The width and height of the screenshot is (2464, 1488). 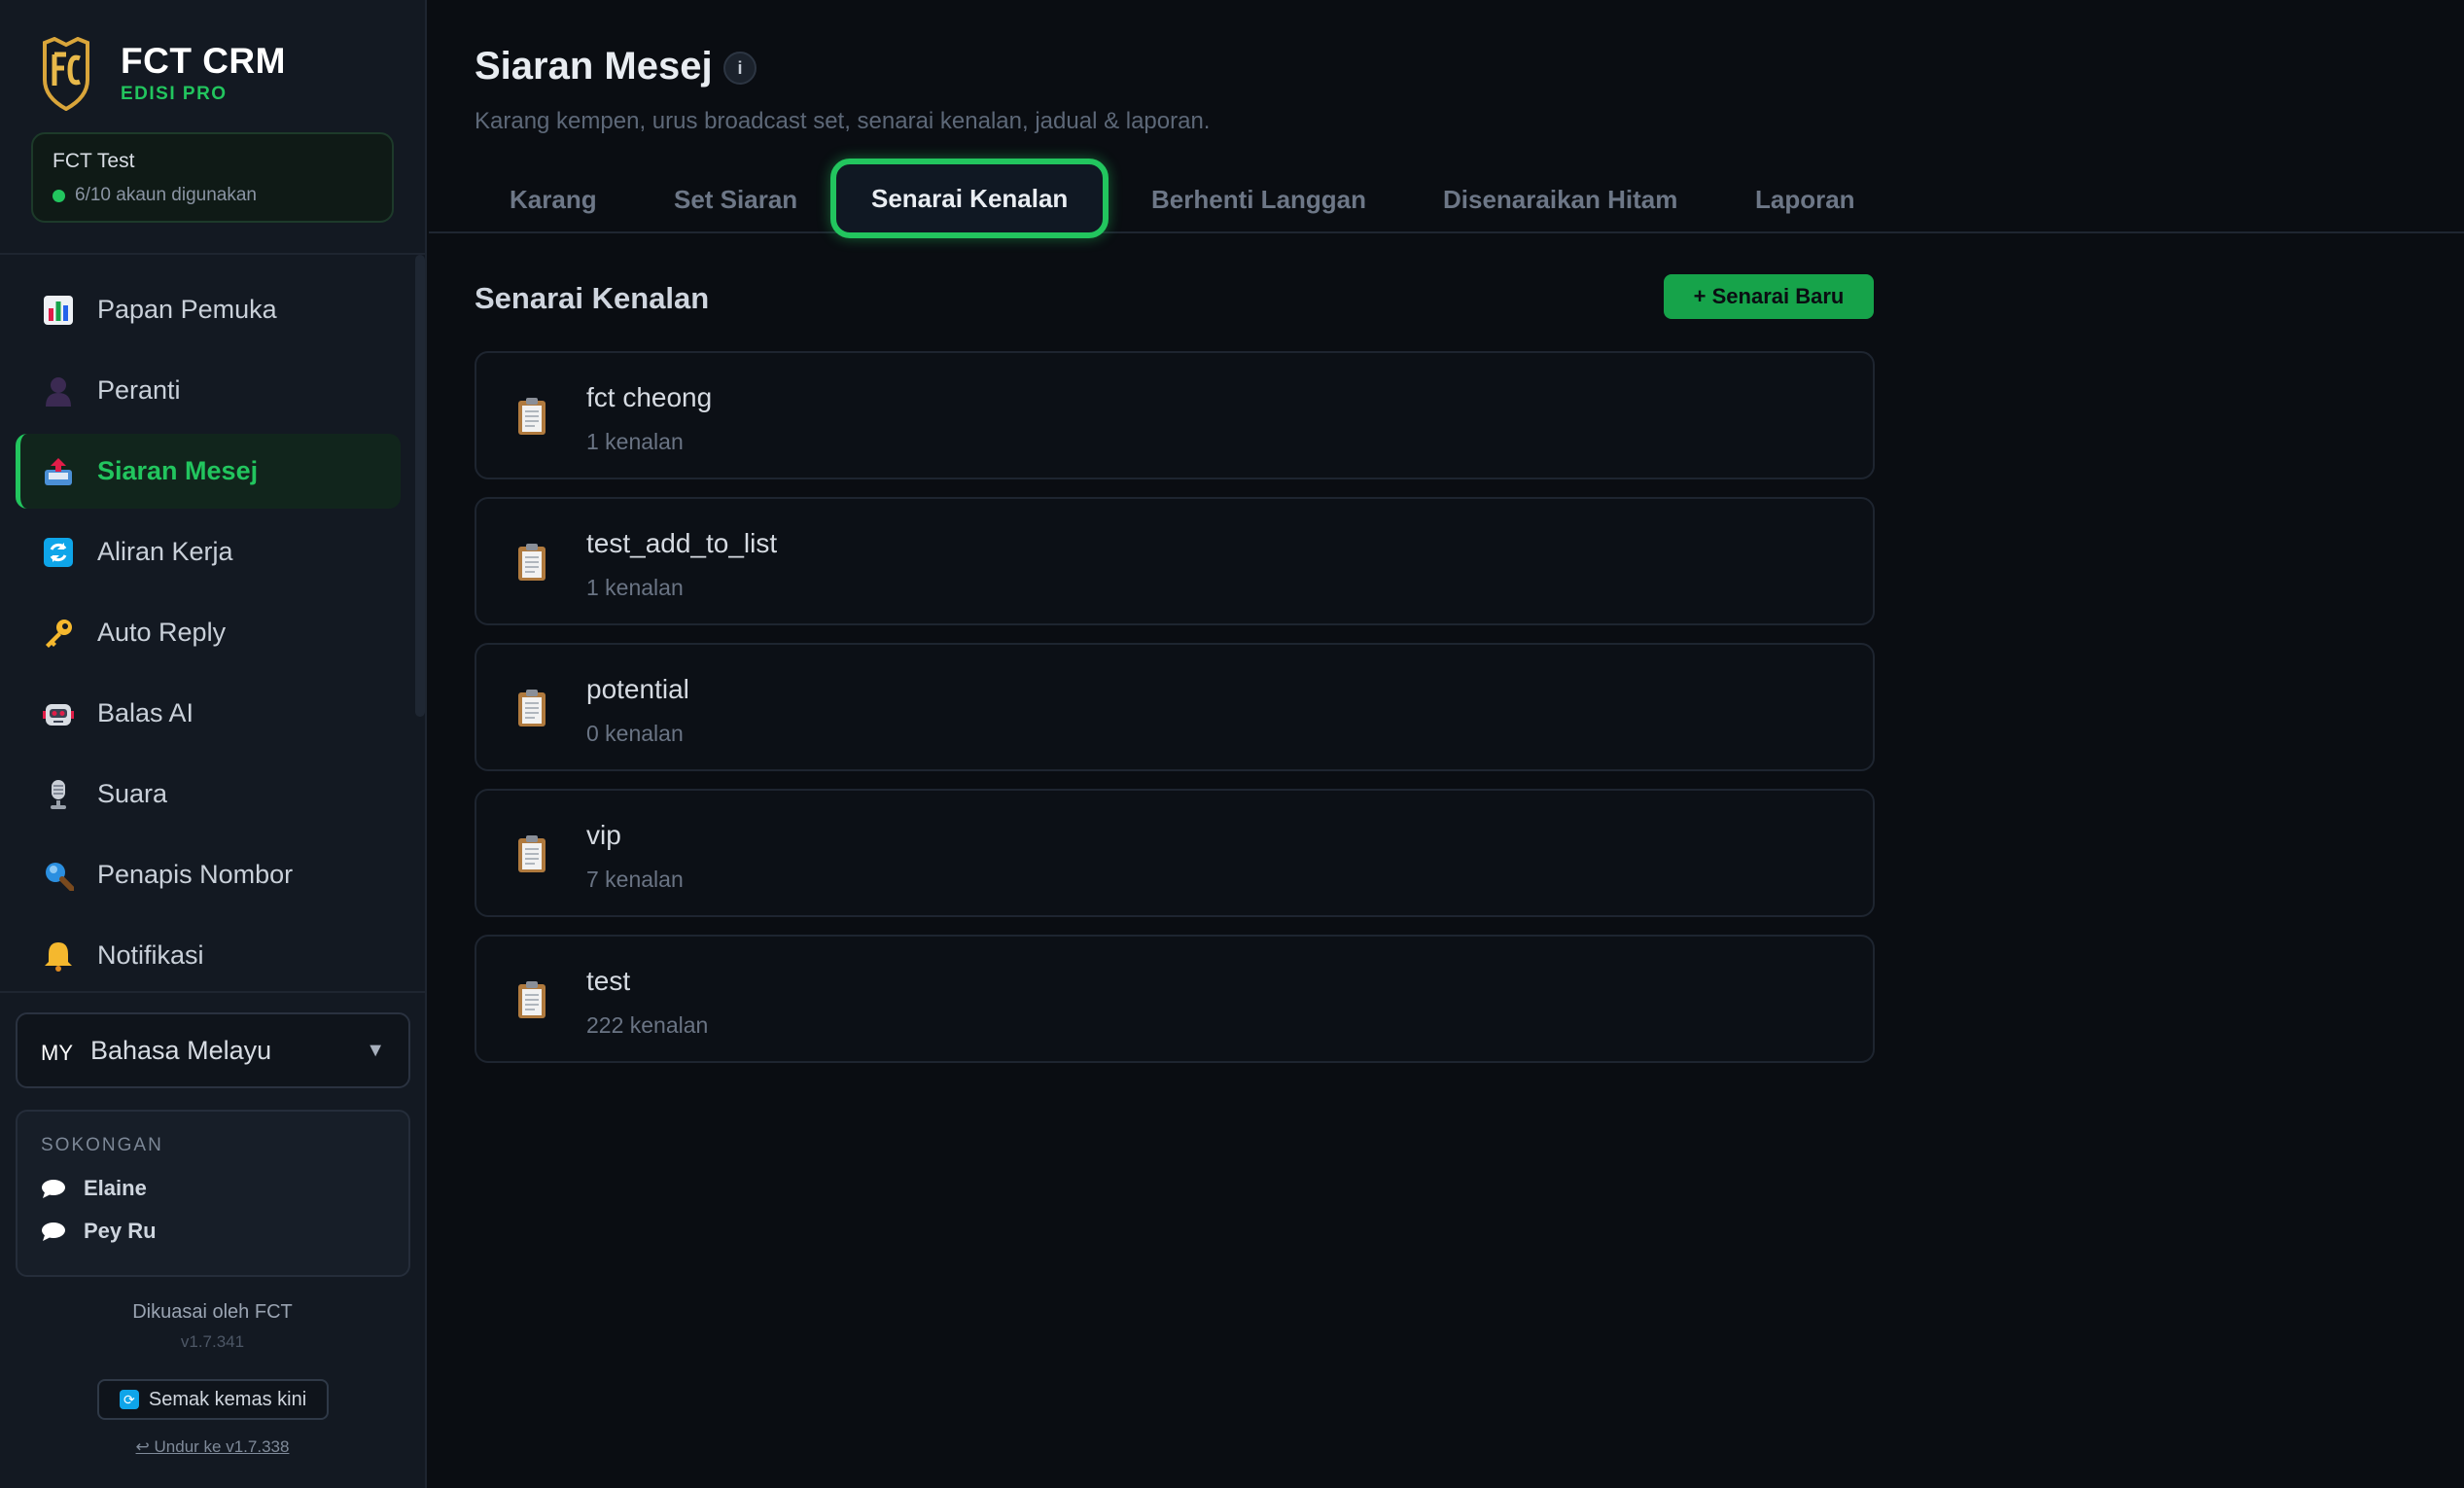 I want to click on contact-list-item: fct cheong 1 kenalan, so click(x=1175, y=415).